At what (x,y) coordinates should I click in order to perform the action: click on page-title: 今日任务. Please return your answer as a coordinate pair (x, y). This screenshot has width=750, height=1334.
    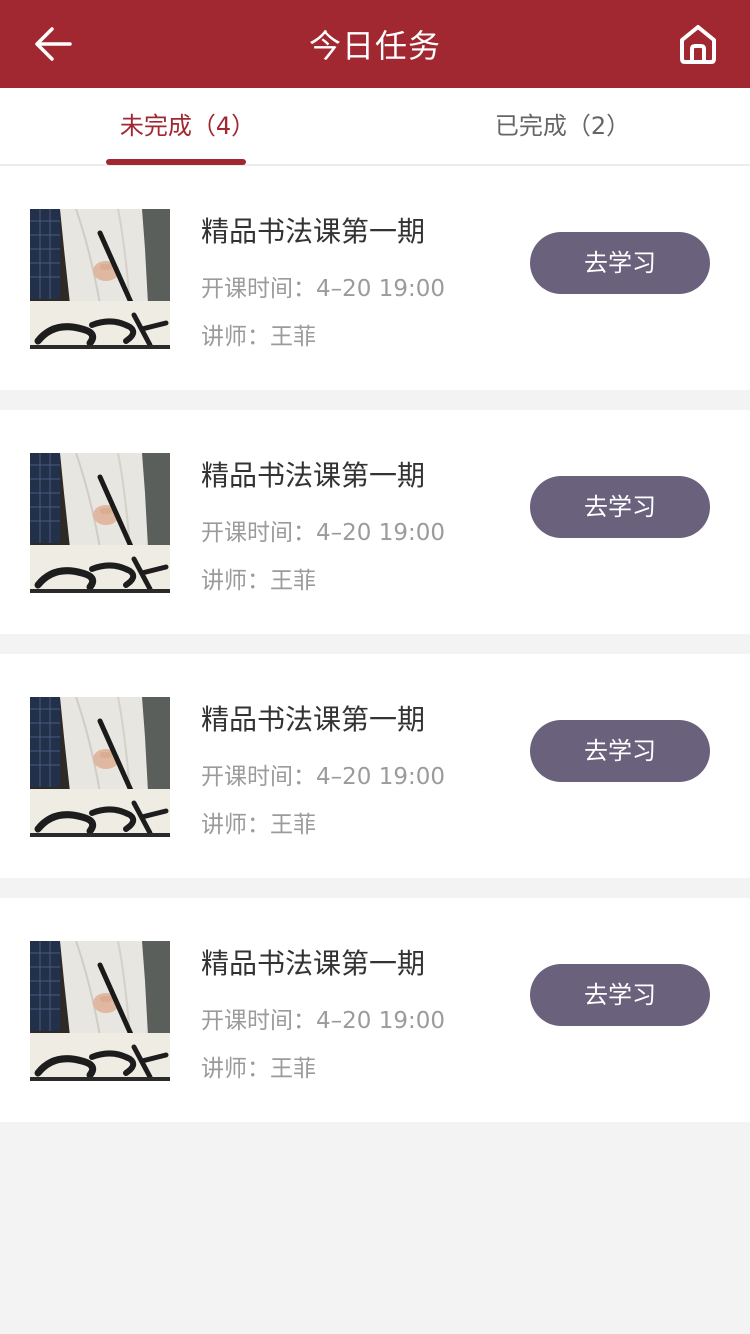
    Looking at the image, I should click on (374, 46).